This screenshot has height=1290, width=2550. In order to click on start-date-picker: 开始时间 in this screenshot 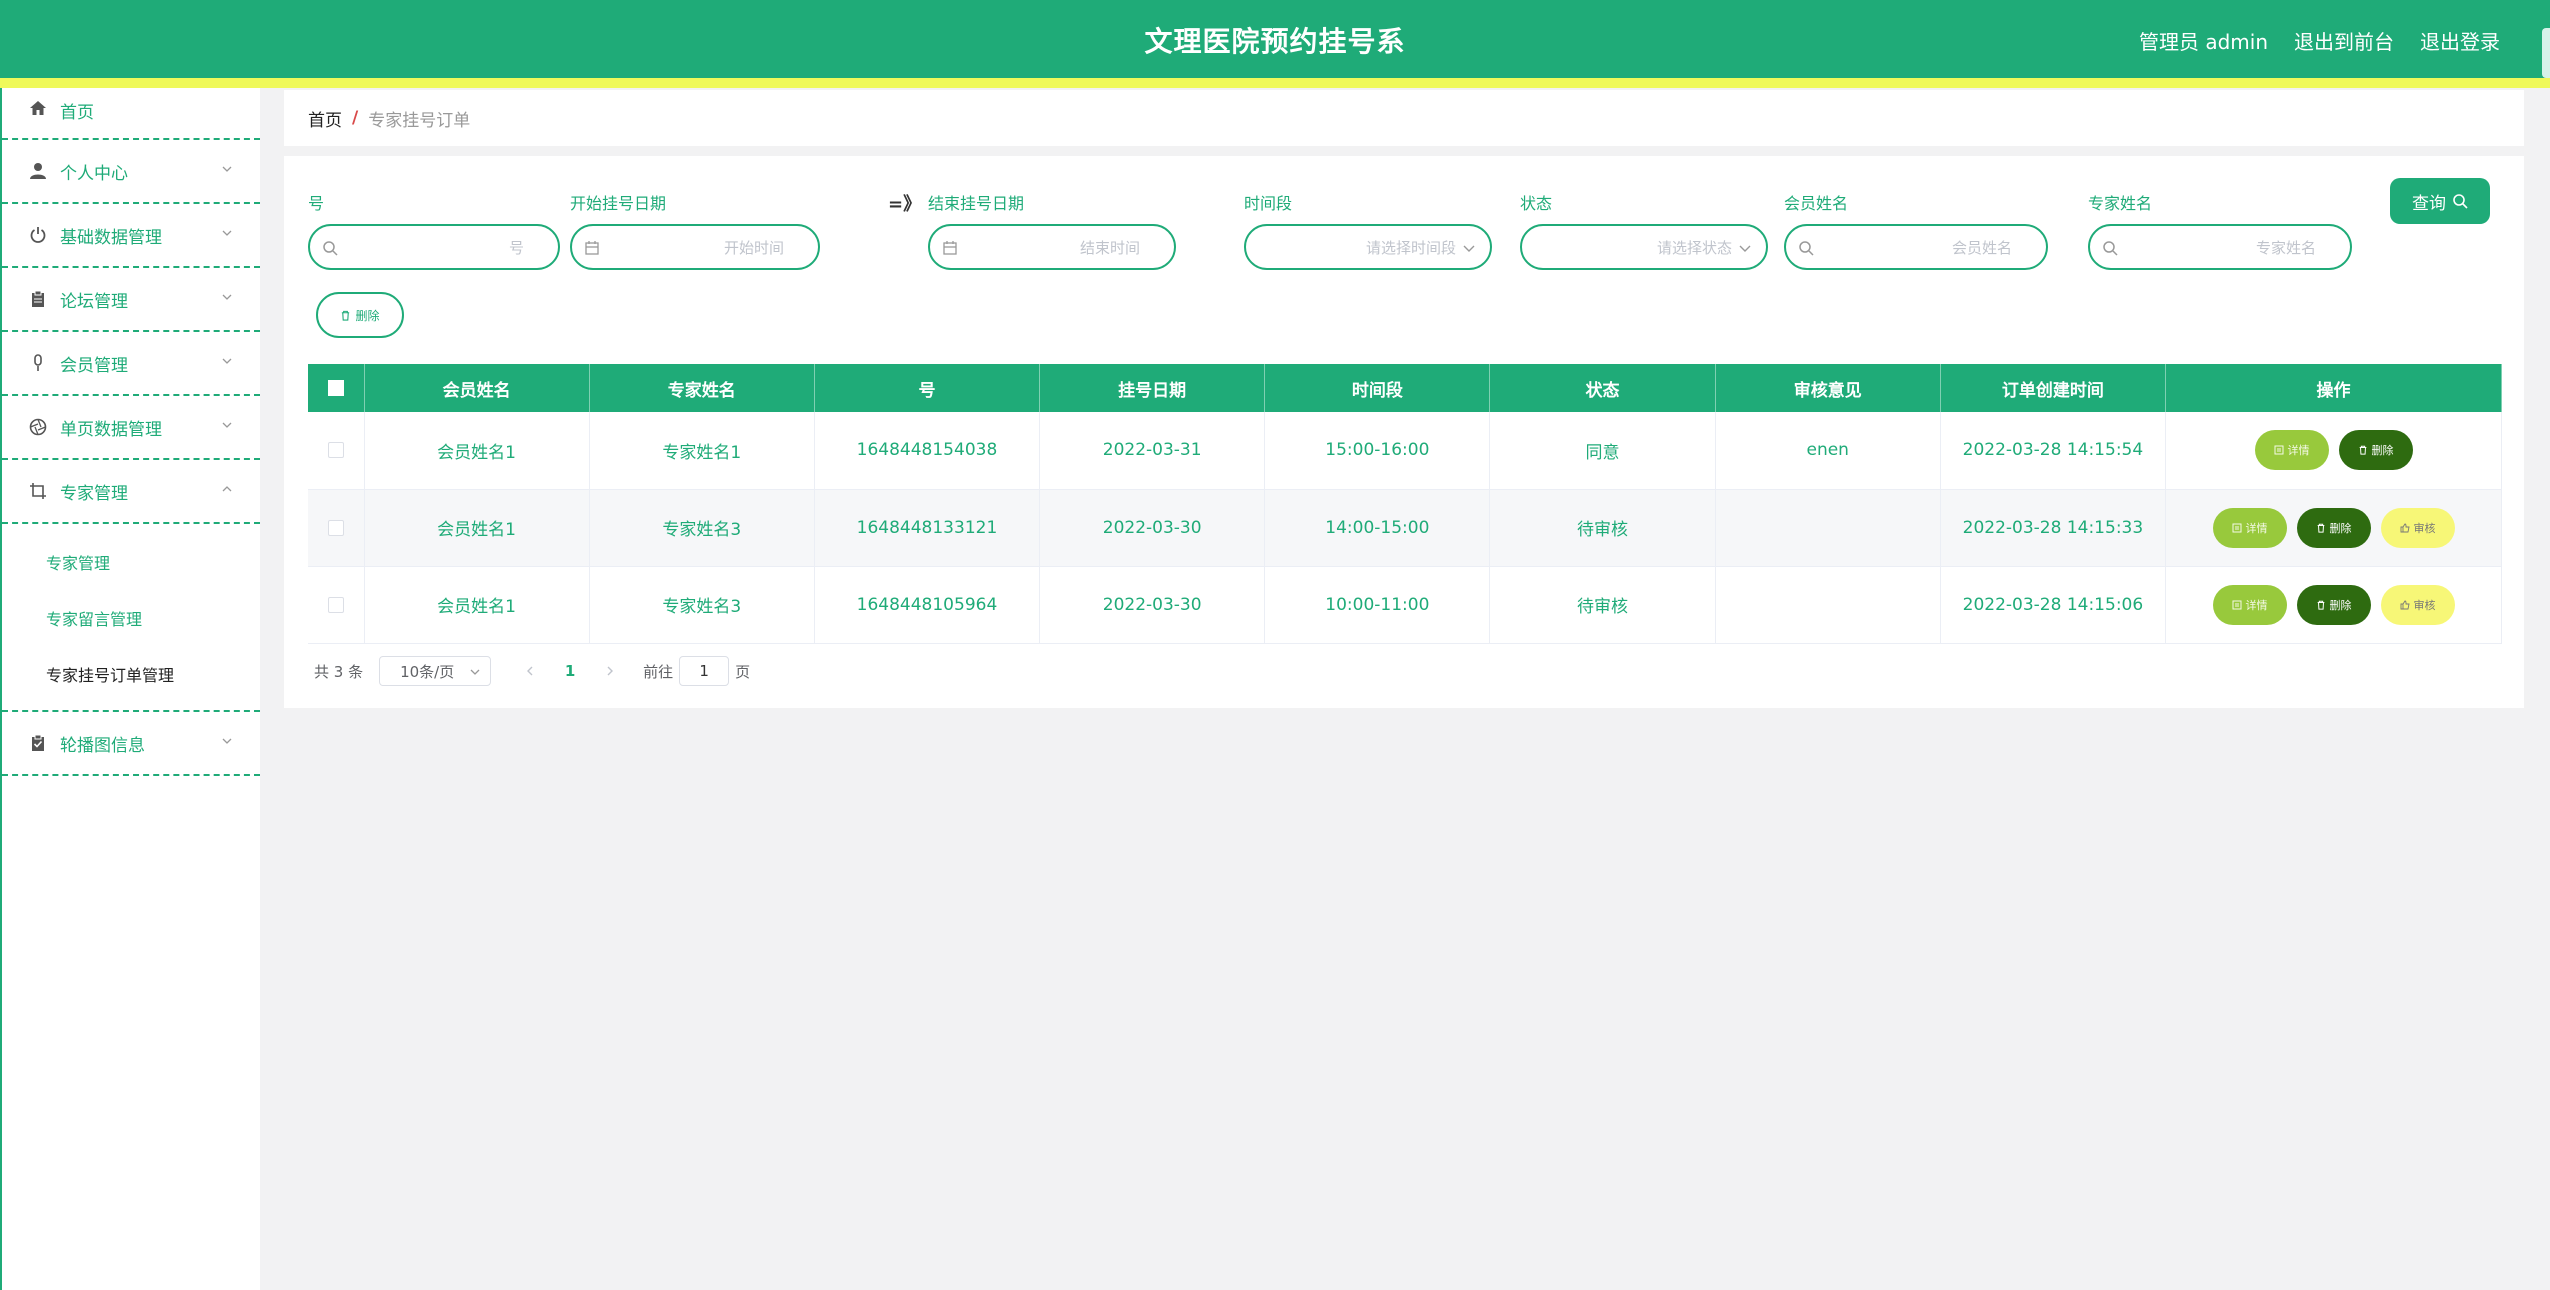, I will do `click(695, 247)`.